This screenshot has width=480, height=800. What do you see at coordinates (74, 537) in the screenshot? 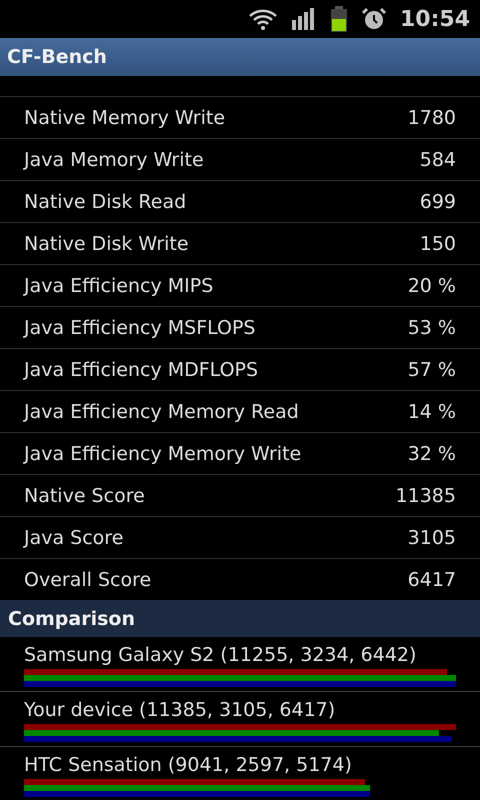
I see `result-label: Java Score` at bounding box center [74, 537].